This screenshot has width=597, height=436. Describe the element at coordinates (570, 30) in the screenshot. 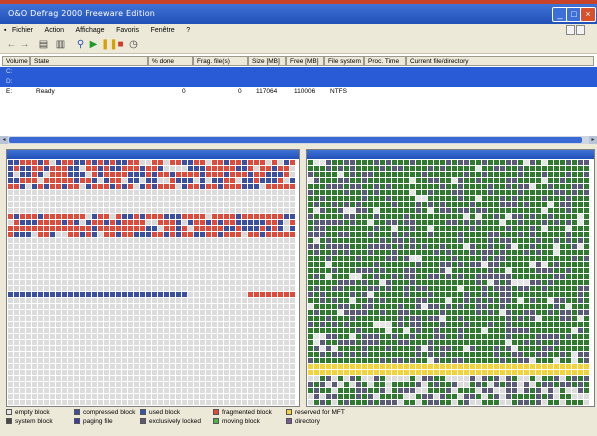

I see `mdi-minimize-button` at that location.